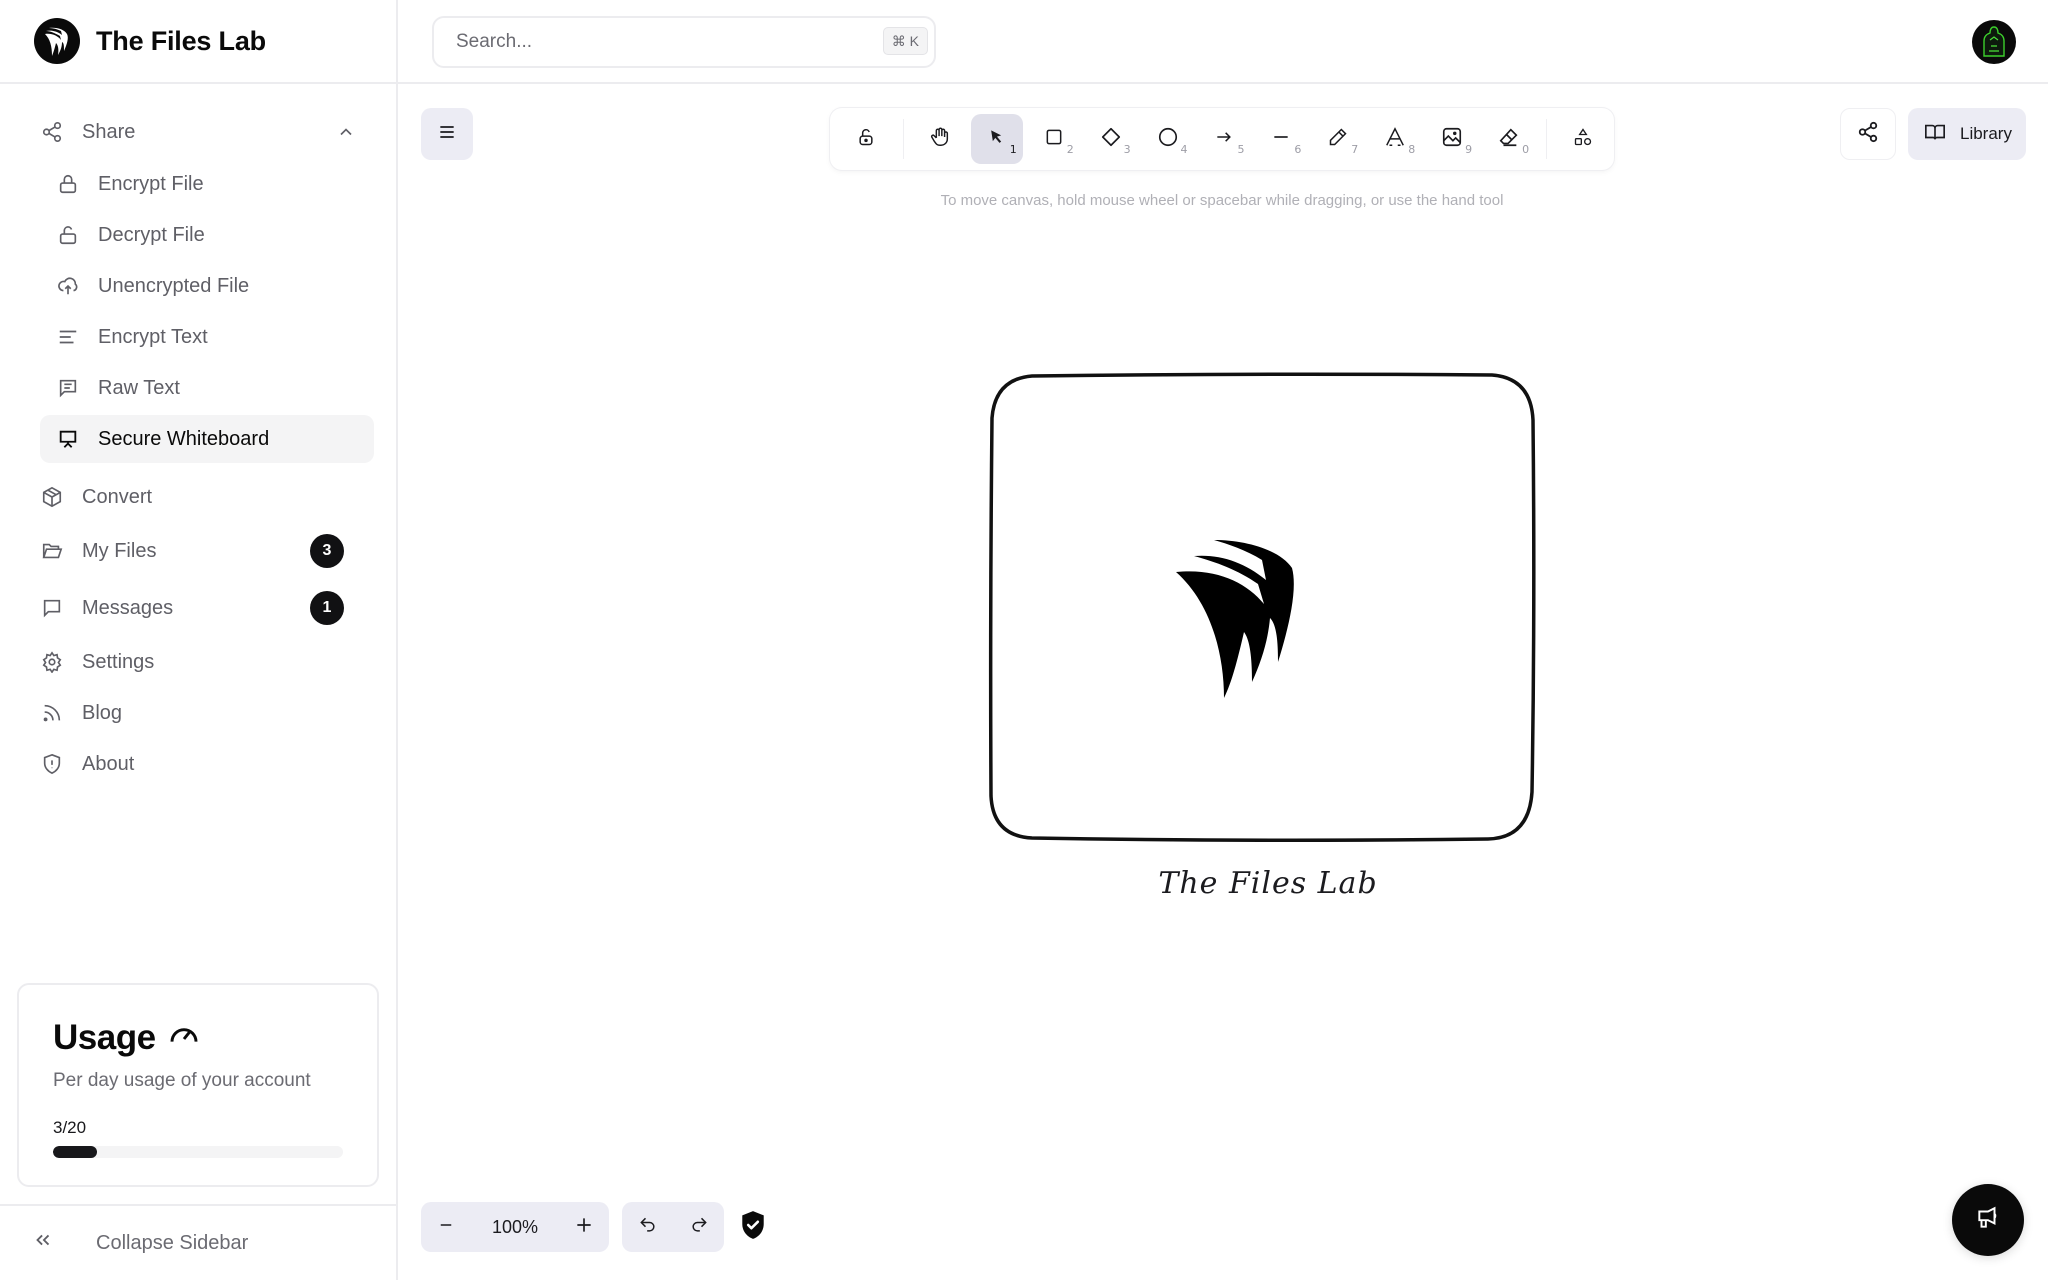  Describe the element at coordinates (940, 139) in the screenshot. I see `tool-hand` at that location.